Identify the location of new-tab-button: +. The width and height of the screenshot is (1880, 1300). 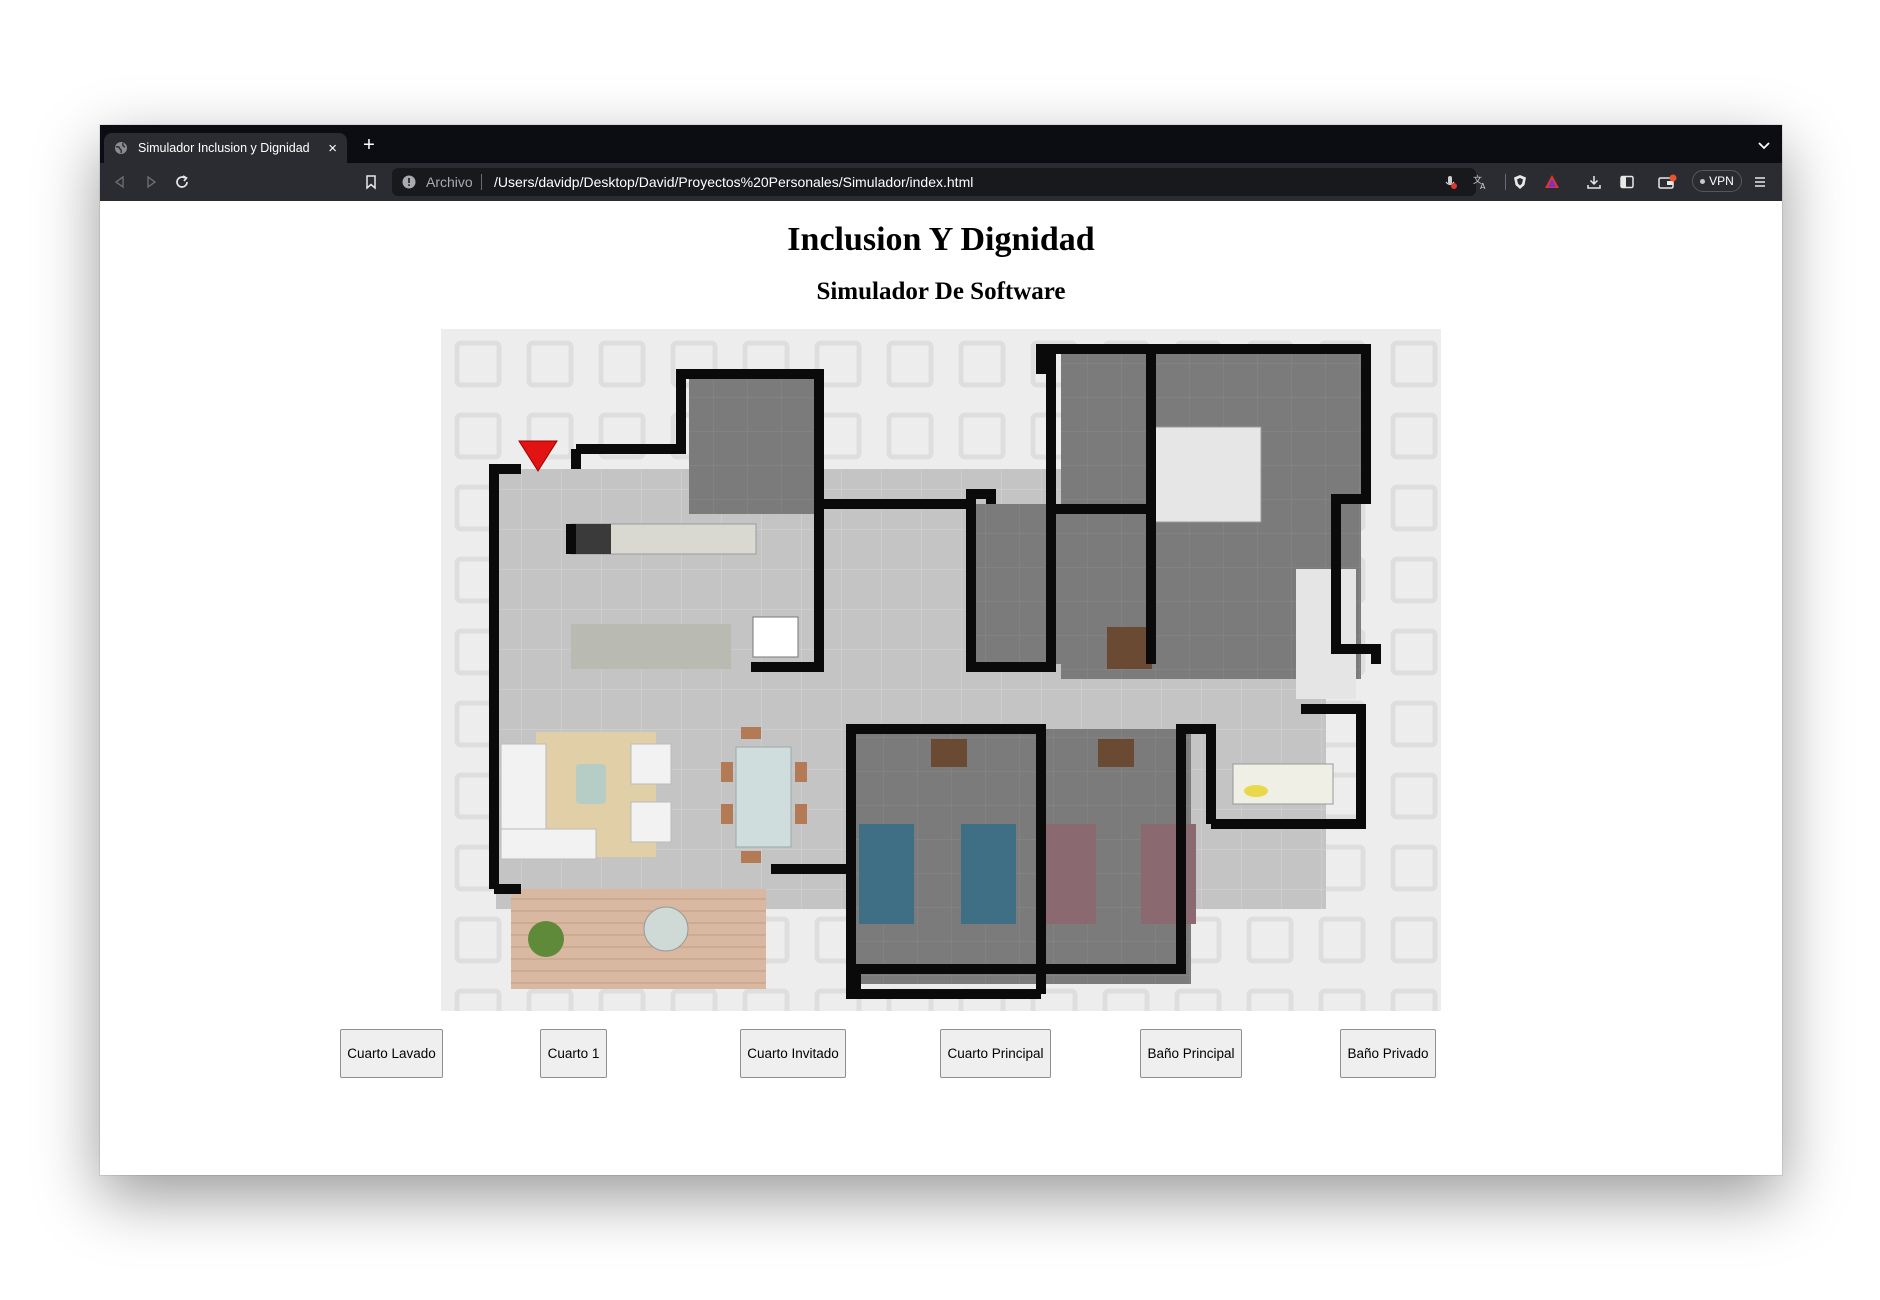
(369, 145).